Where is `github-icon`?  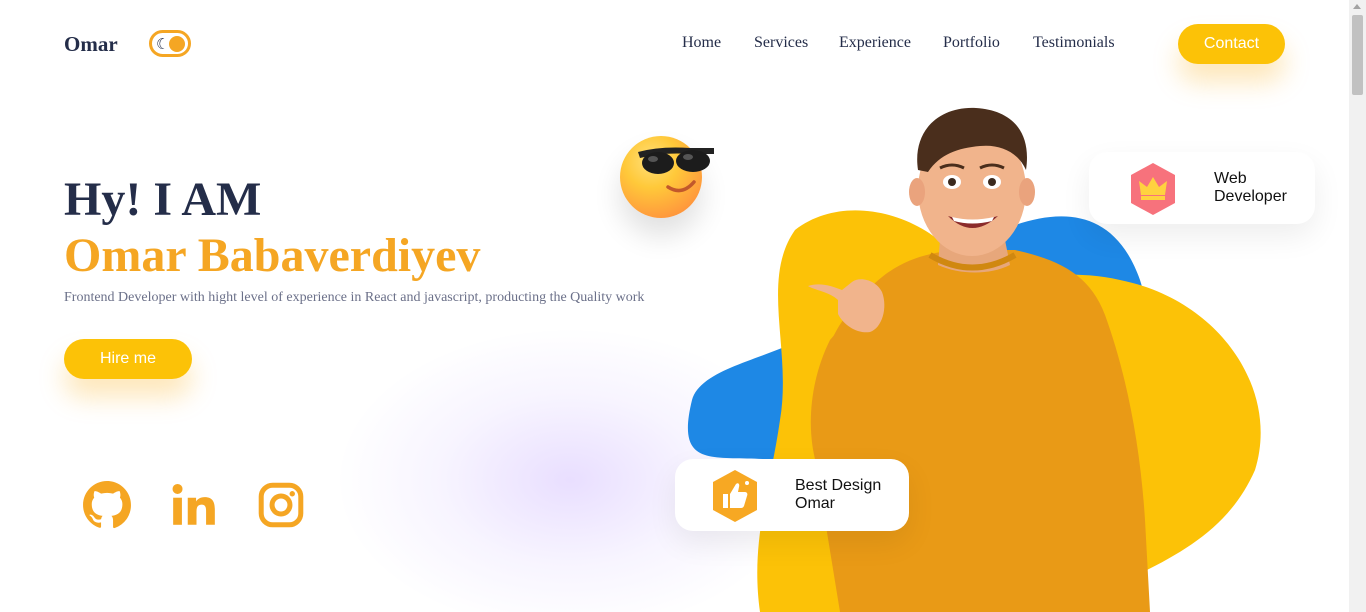
github-icon is located at coordinates (107, 505).